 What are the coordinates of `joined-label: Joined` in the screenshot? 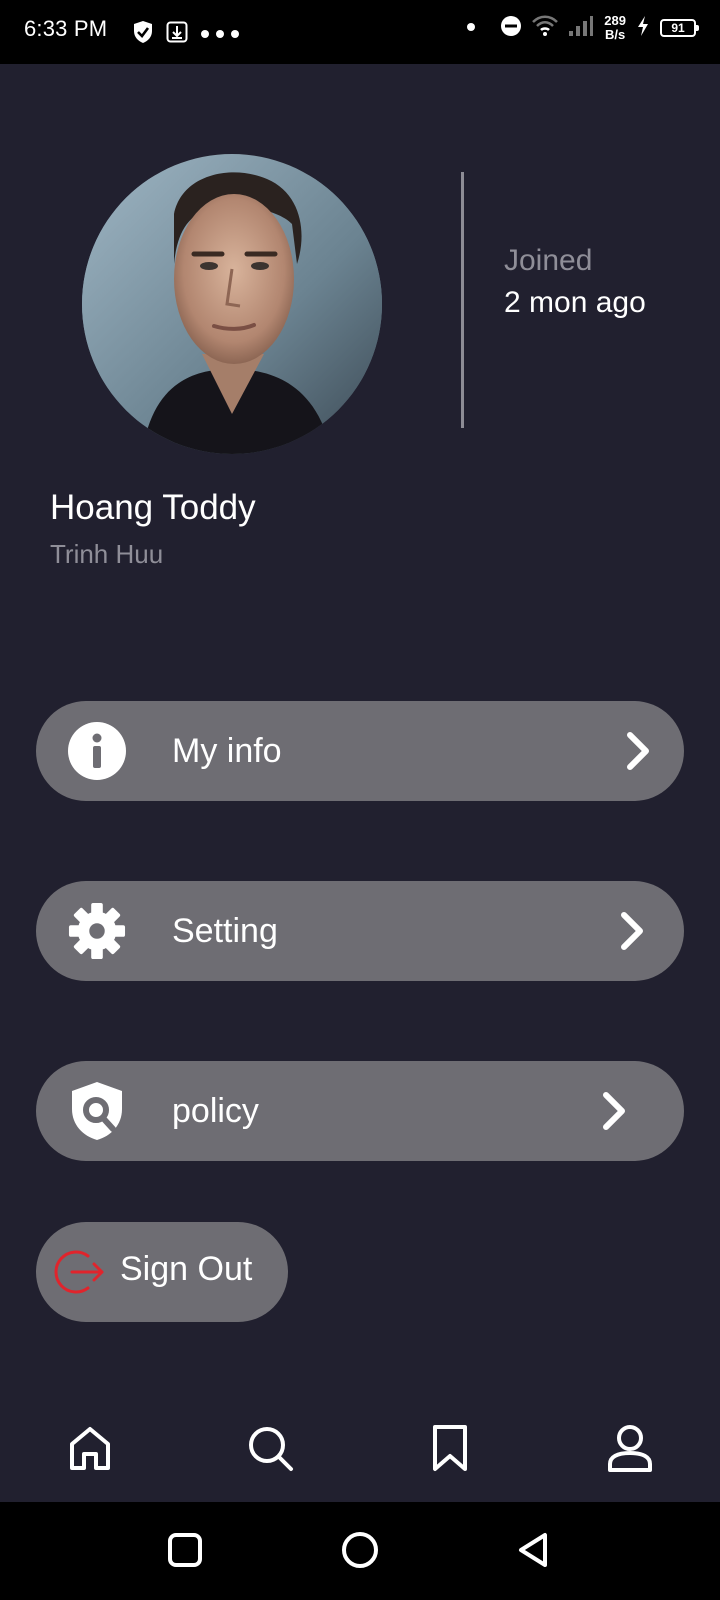 It's located at (548, 260).